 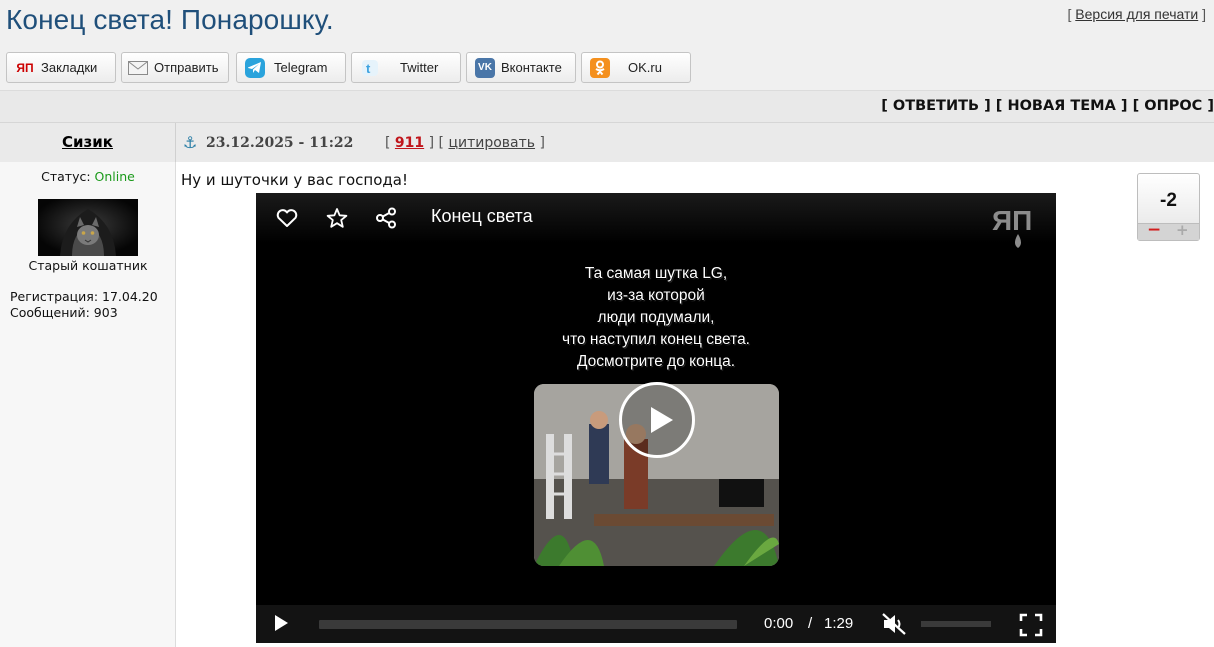 I want to click on twitter-icon: t, so click(x=370, y=68).